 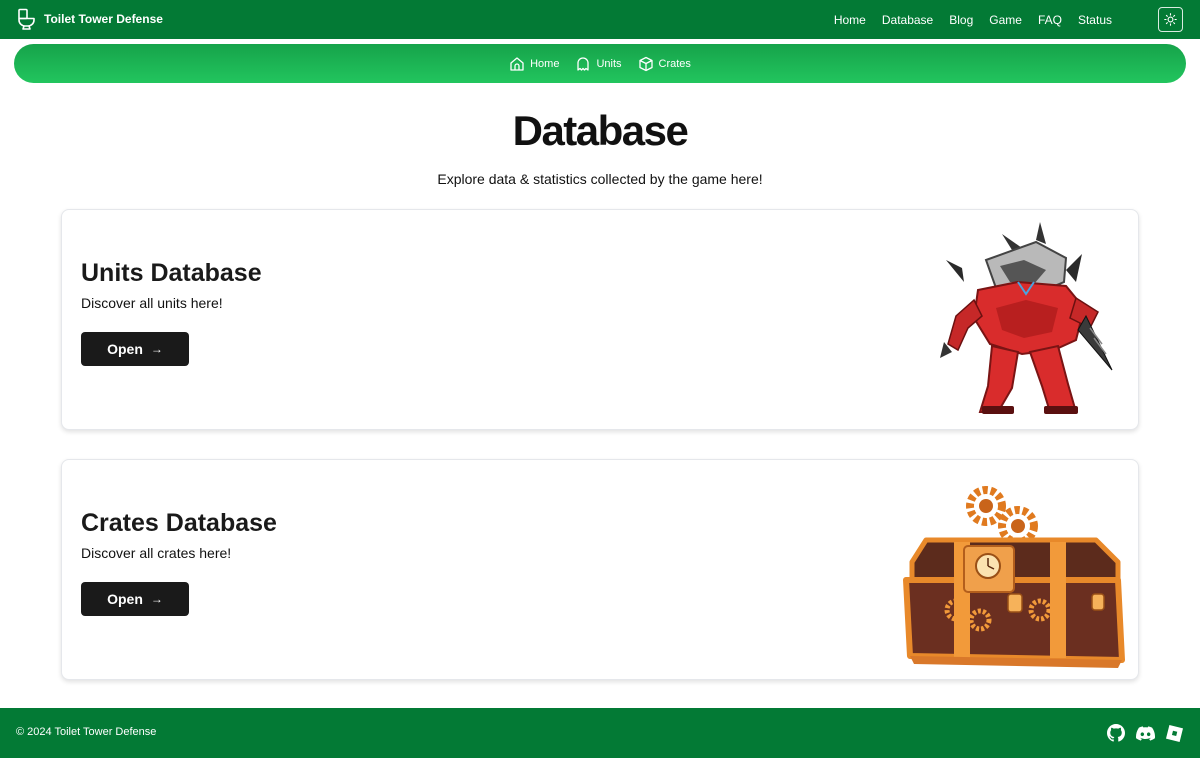 What do you see at coordinates (1005, 20) in the screenshot?
I see `top-nav-game: Game` at bounding box center [1005, 20].